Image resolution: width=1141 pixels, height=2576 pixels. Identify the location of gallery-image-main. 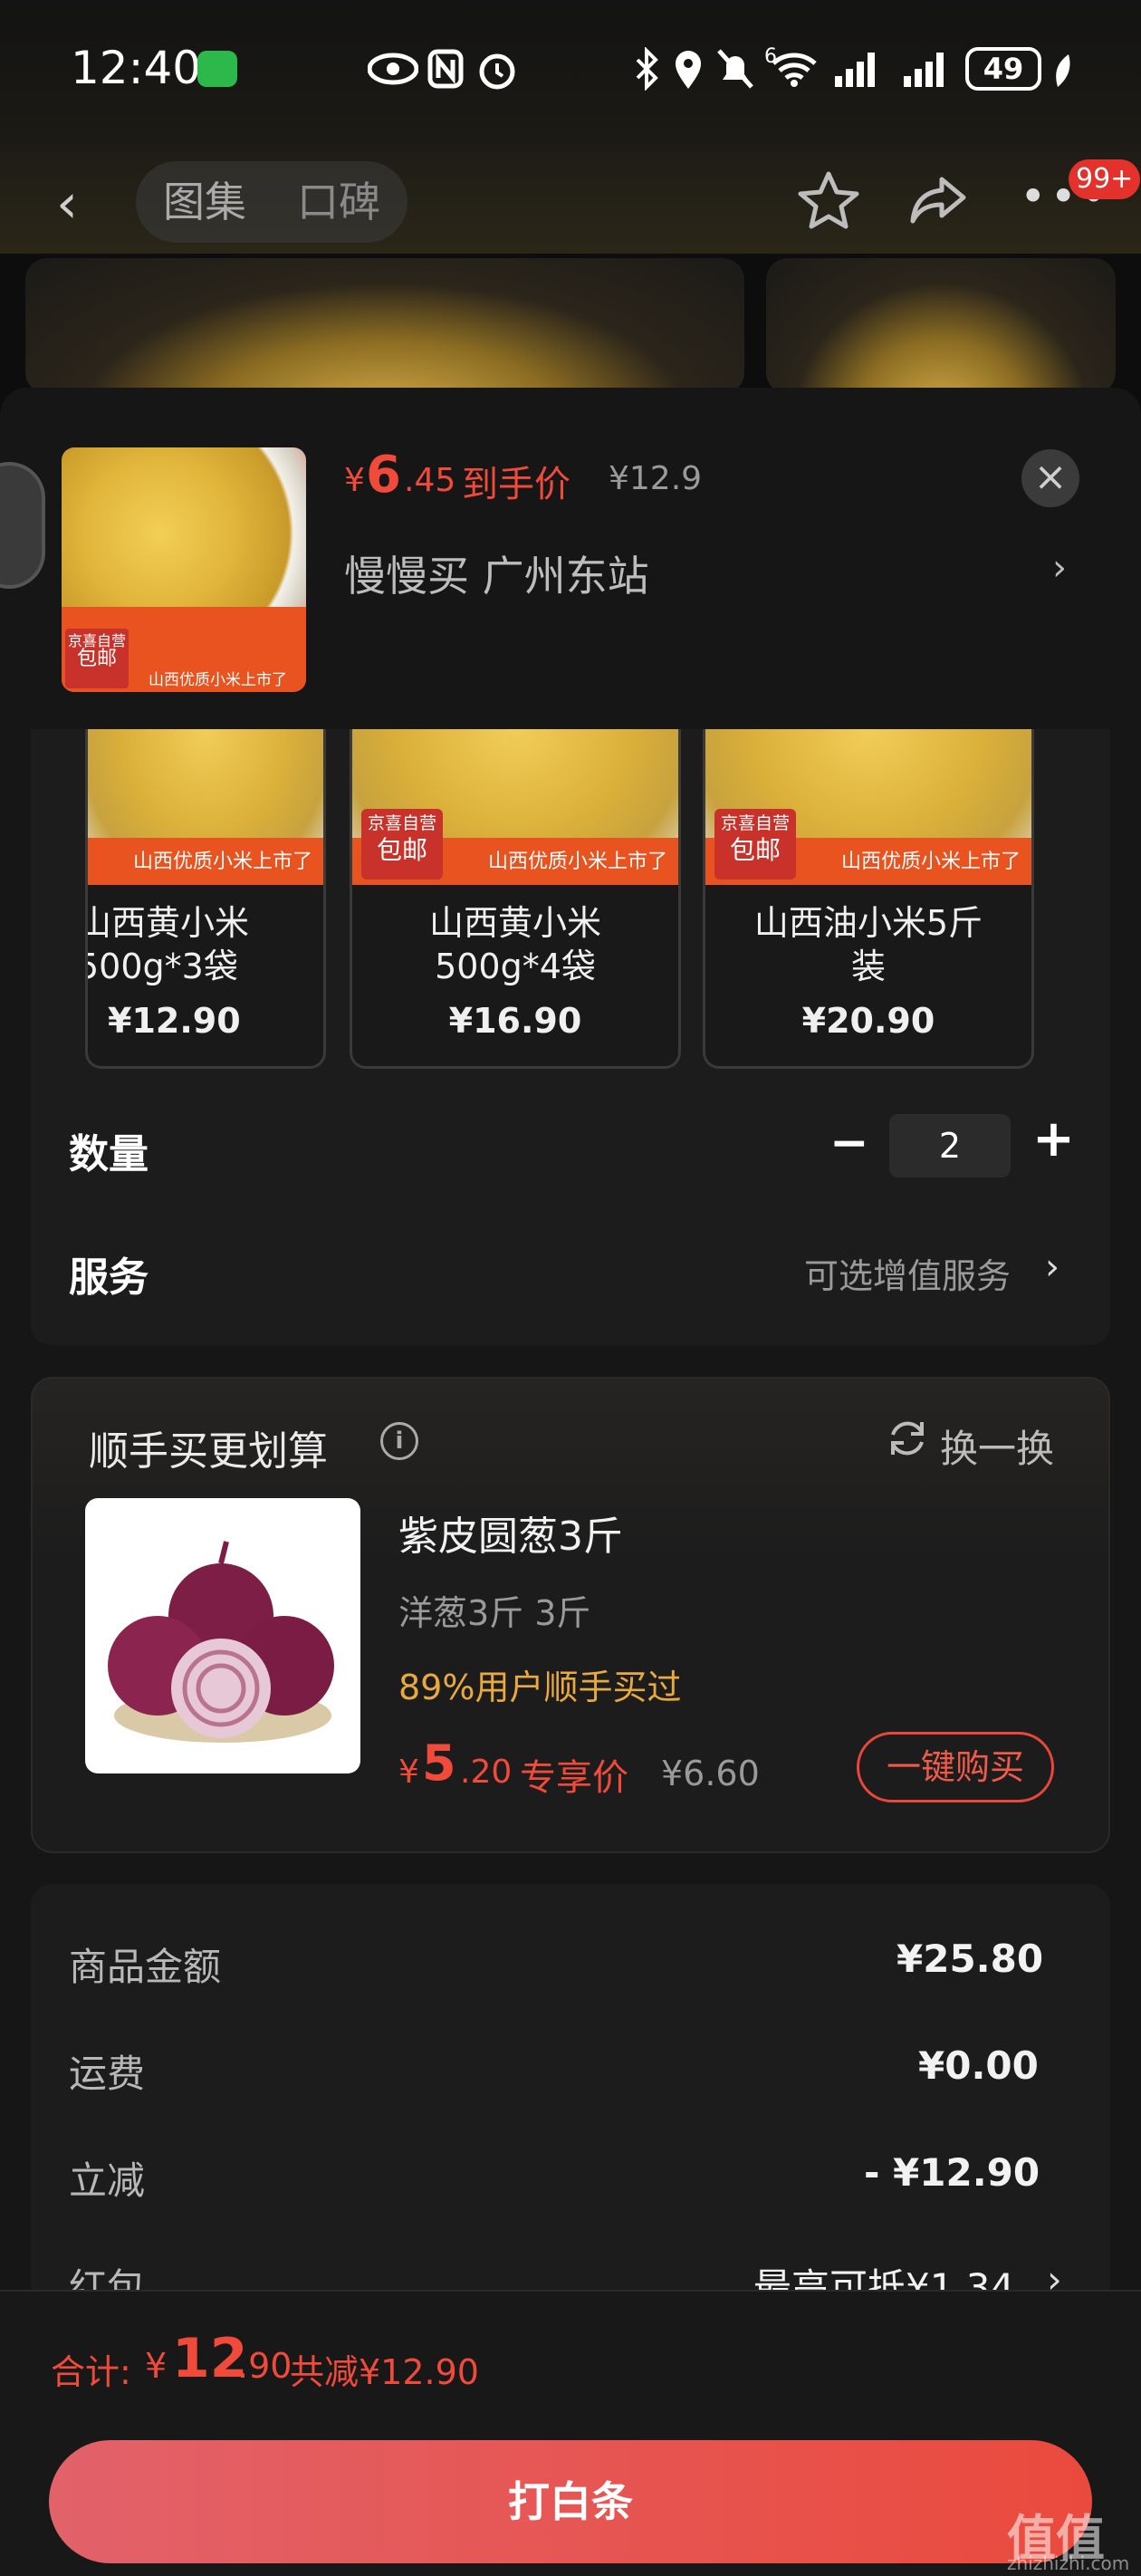
(384, 326).